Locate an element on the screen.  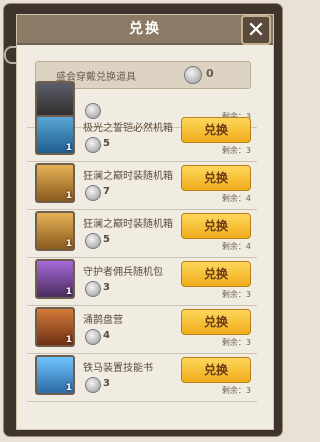
list-item: 1 狂澜之巅时装随机箱 5 剩余：4 兑换 is located at coordinates (142, 233).